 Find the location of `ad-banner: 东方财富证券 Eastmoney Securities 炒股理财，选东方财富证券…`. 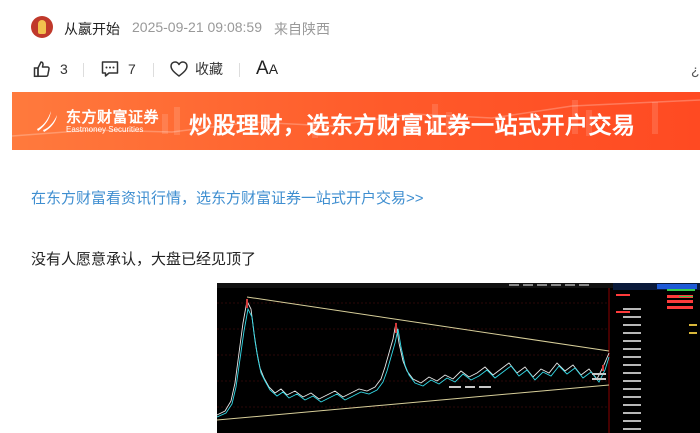

ad-banner: 东方财富证券 Eastmoney Securities 炒股理财，选东方财富证券… is located at coordinates (356, 121).